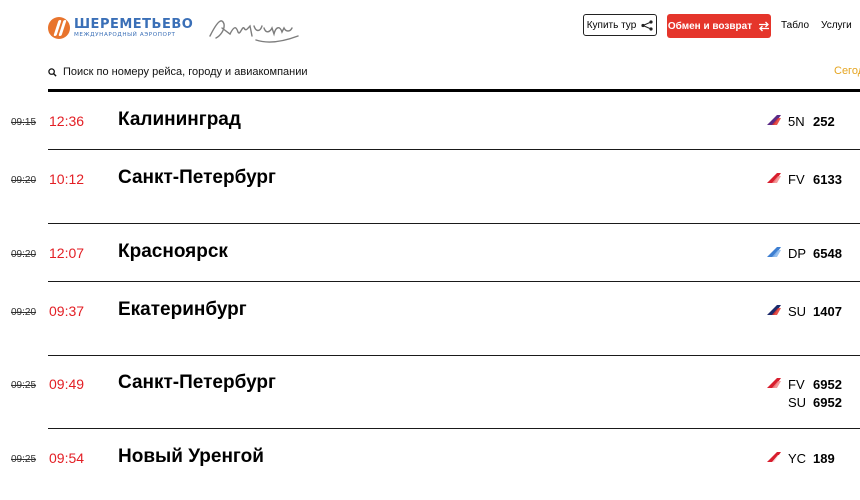 The width and height of the screenshot is (860, 500). I want to click on actual-time: 09:54, so click(67, 458).